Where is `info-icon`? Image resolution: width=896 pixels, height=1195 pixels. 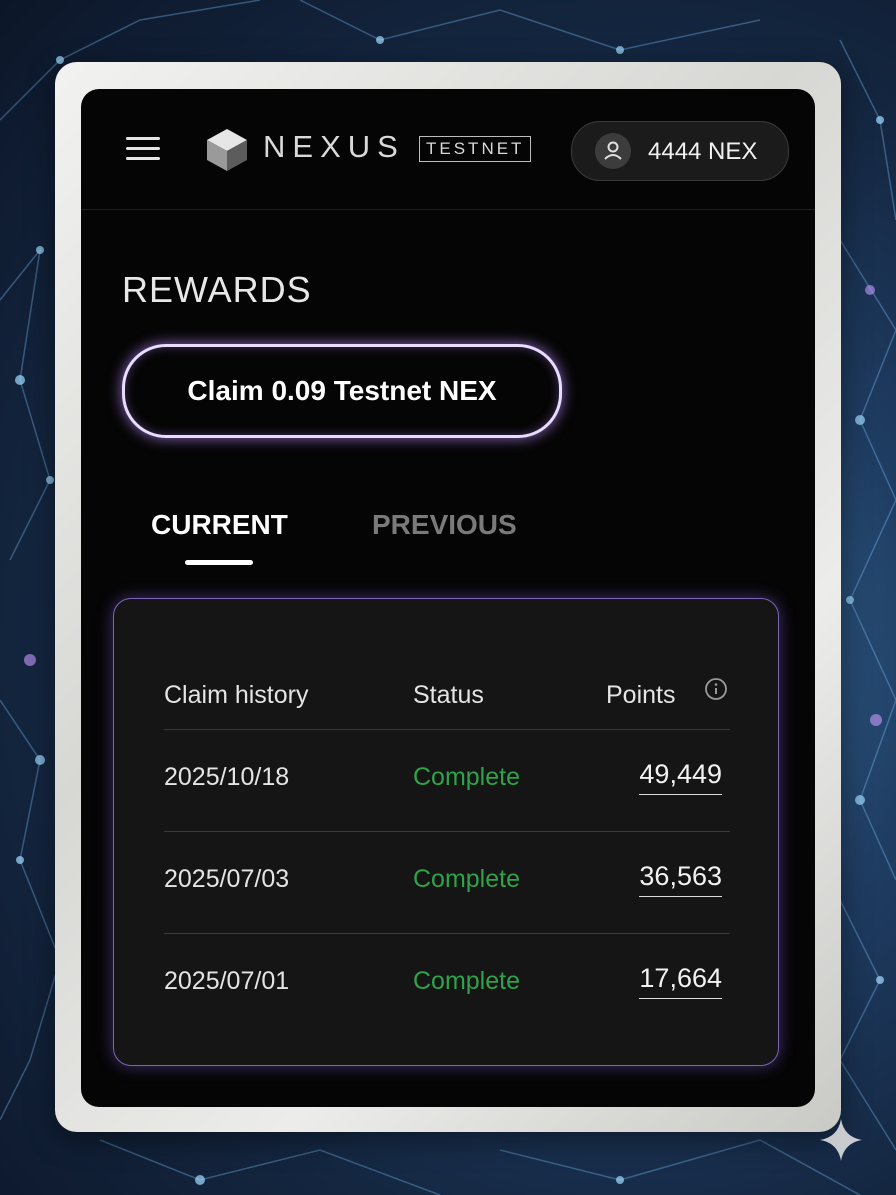 info-icon is located at coordinates (716, 689).